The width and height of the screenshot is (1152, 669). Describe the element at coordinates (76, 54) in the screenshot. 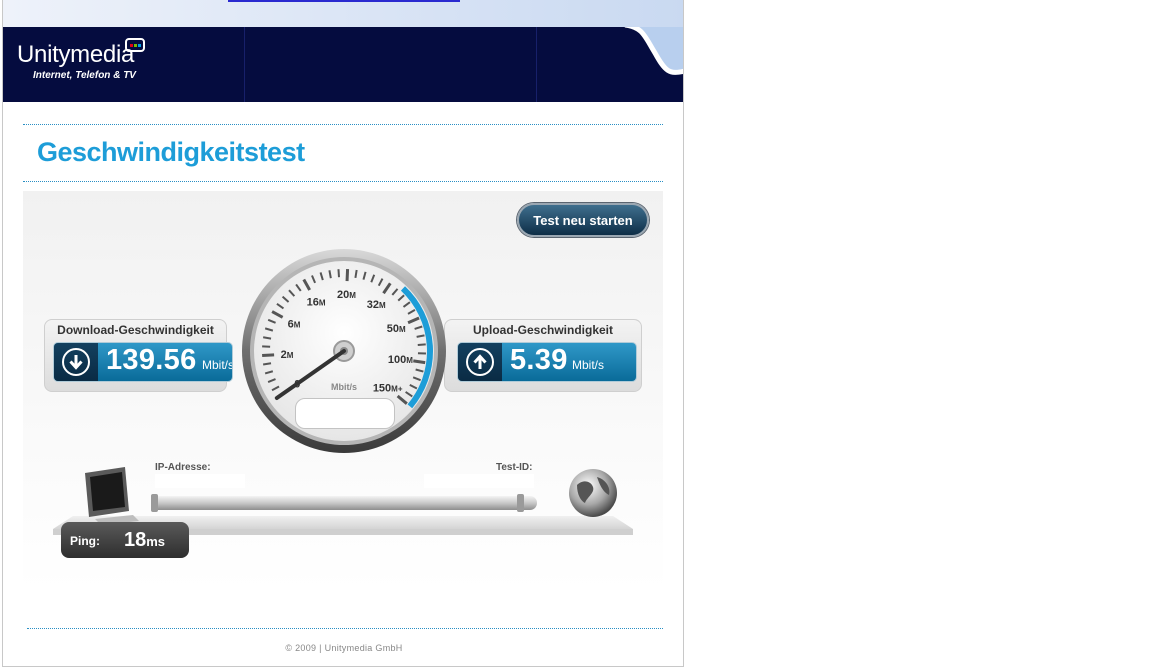

I see `logo-text: Unitymedia` at that location.